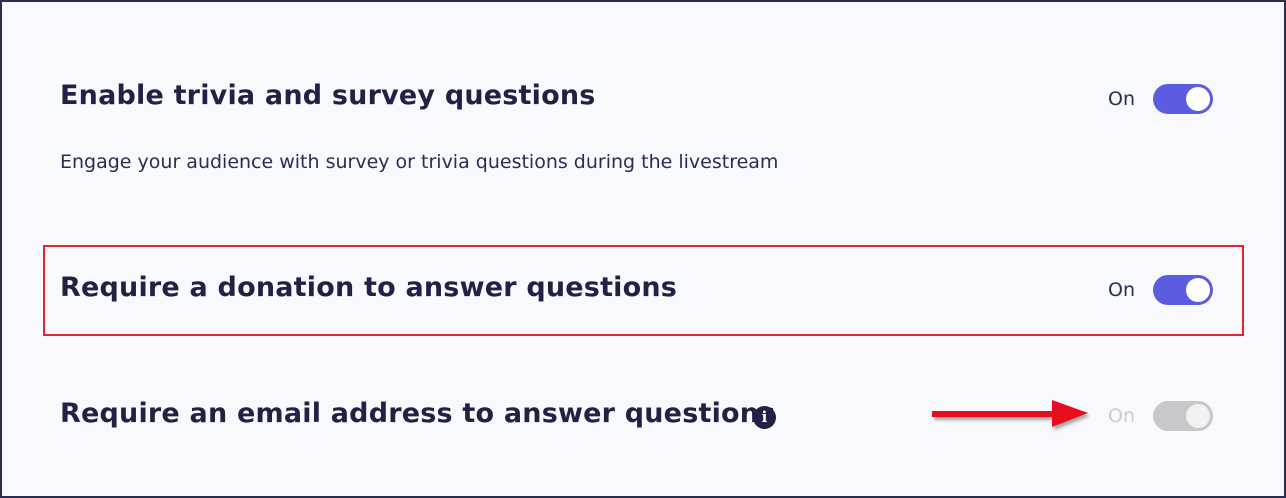  What do you see at coordinates (764, 417) in the screenshot?
I see `info-icon: i` at bounding box center [764, 417].